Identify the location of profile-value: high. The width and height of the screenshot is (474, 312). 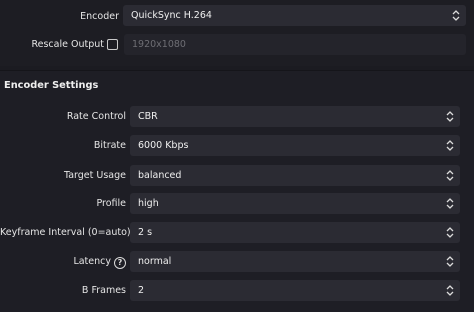
(148, 203).